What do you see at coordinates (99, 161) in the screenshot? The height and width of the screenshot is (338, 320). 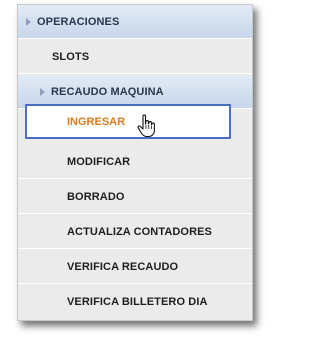 I see `menu-item-label: MODIFICAR` at bounding box center [99, 161].